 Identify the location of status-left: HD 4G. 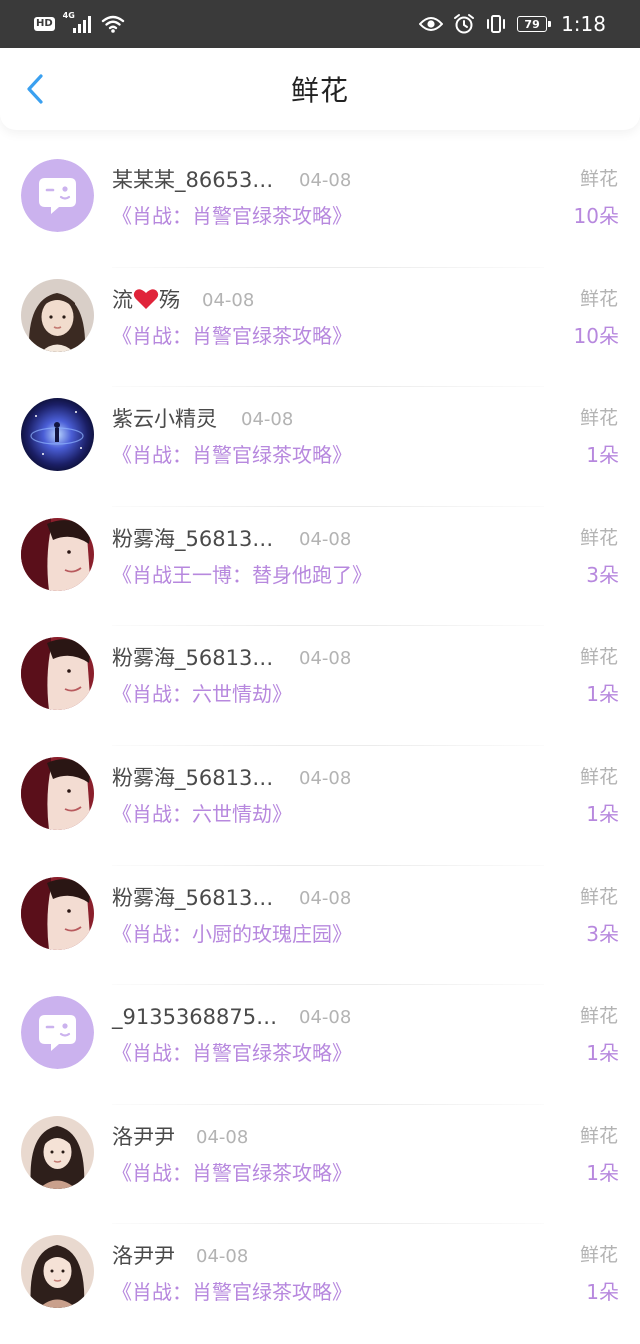
(79, 24).